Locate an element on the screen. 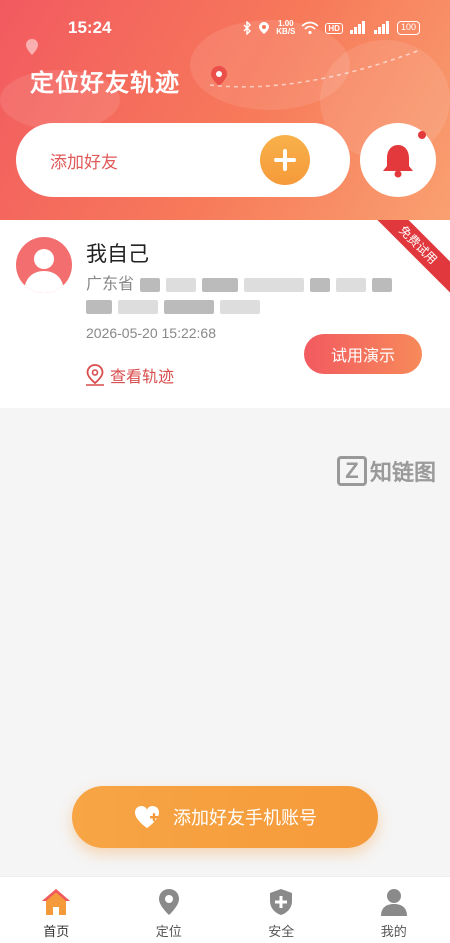 This screenshot has width=450, height=943. watermark-logo: Z 知链图 is located at coordinates (386, 471).